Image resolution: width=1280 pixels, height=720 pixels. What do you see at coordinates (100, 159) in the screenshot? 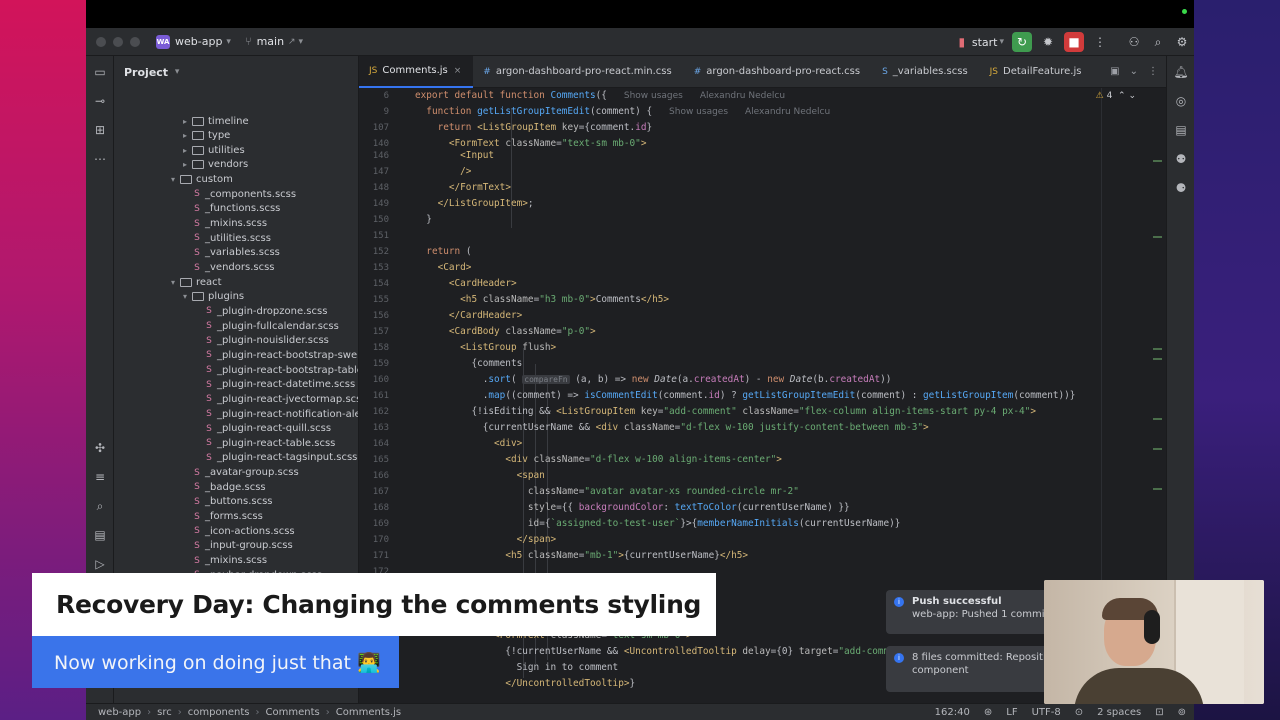
I see `more-icon: ⋯` at bounding box center [100, 159].